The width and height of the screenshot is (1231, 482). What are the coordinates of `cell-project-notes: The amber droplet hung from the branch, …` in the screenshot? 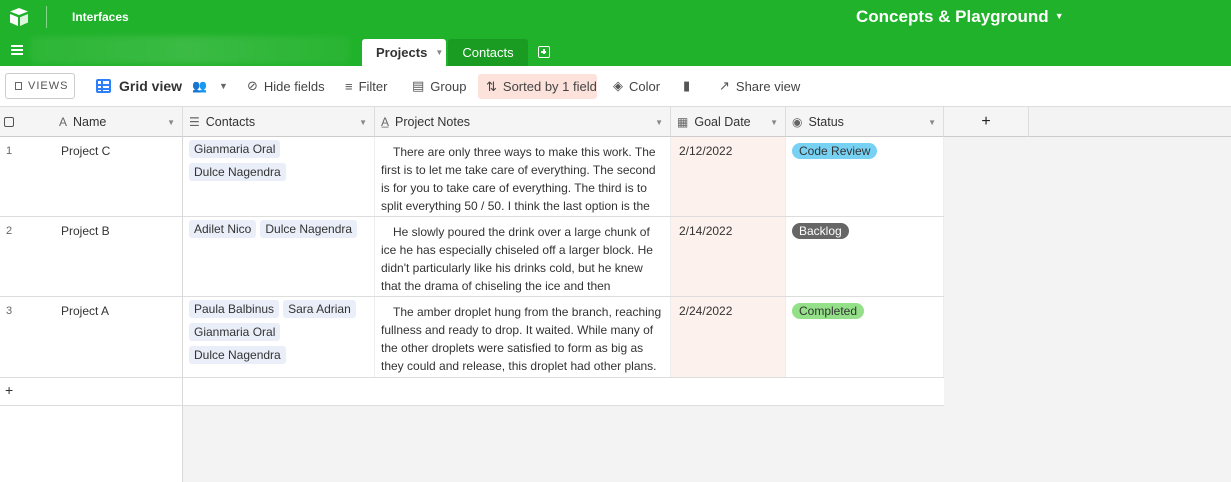 It's located at (523, 337).